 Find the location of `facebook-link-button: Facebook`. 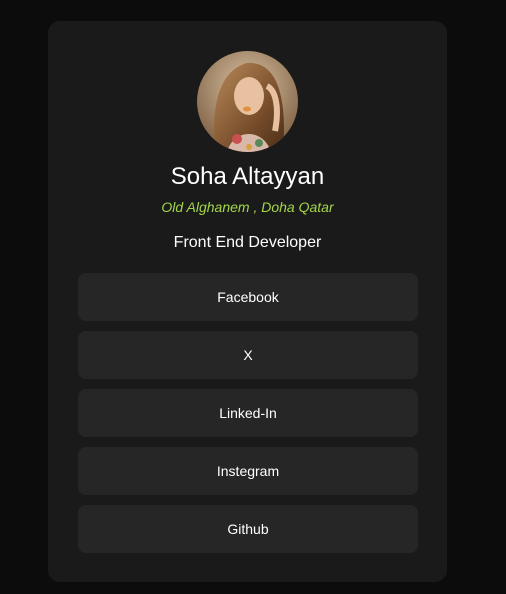

facebook-link-button: Facebook is located at coordinates (248, 297).